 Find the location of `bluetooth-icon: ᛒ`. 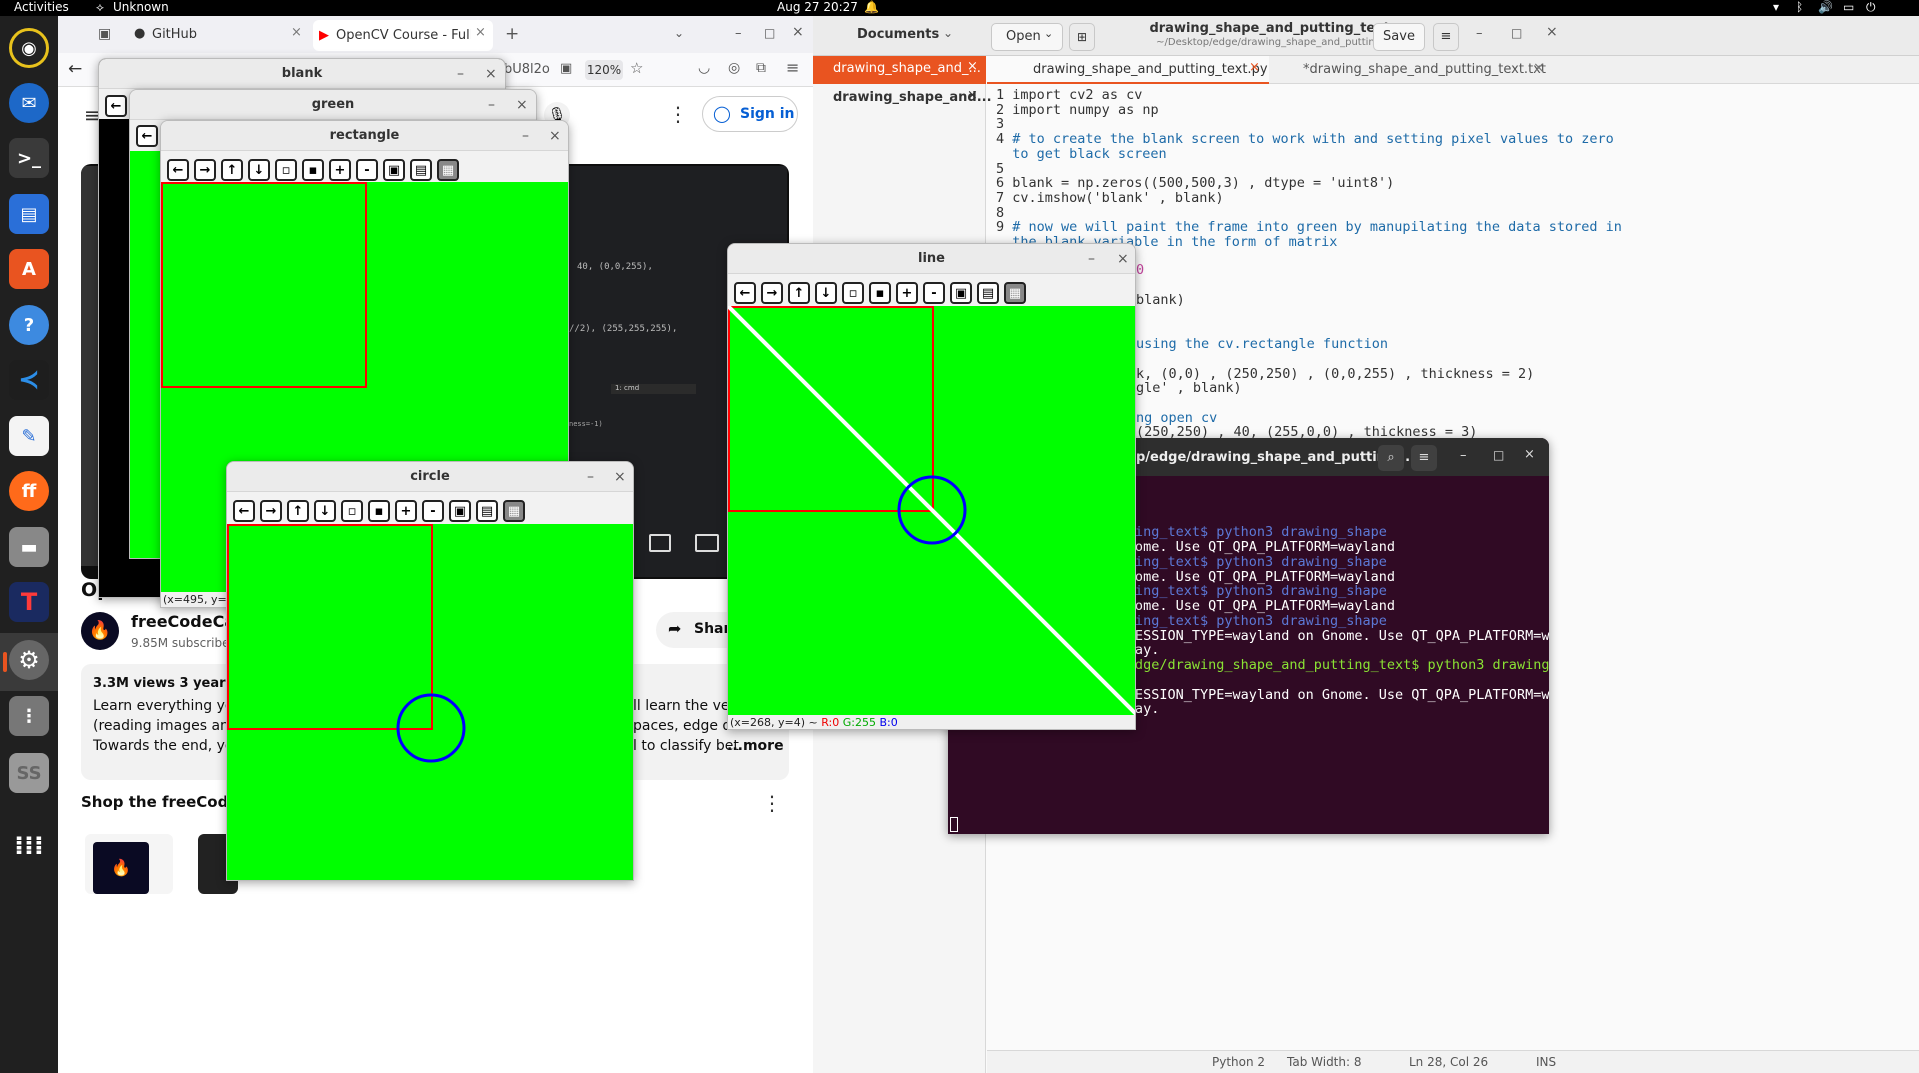

bluetooth-icon: ᛒ is located at coordinates (1799, 7).